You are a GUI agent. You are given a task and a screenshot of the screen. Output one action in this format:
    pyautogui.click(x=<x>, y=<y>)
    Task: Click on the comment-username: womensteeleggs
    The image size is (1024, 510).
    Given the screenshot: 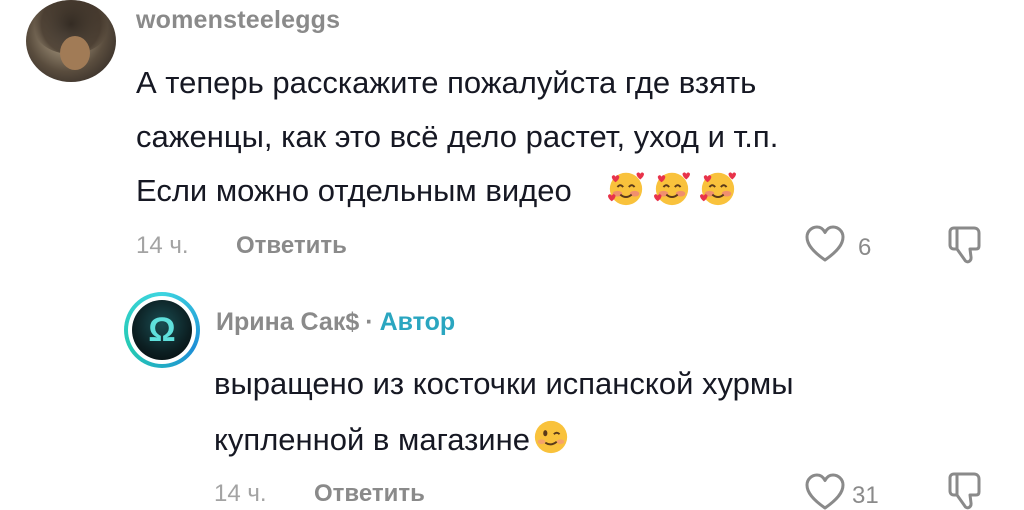 What is the action you would take?
    pyautogui.click(x=238, y=20)
    